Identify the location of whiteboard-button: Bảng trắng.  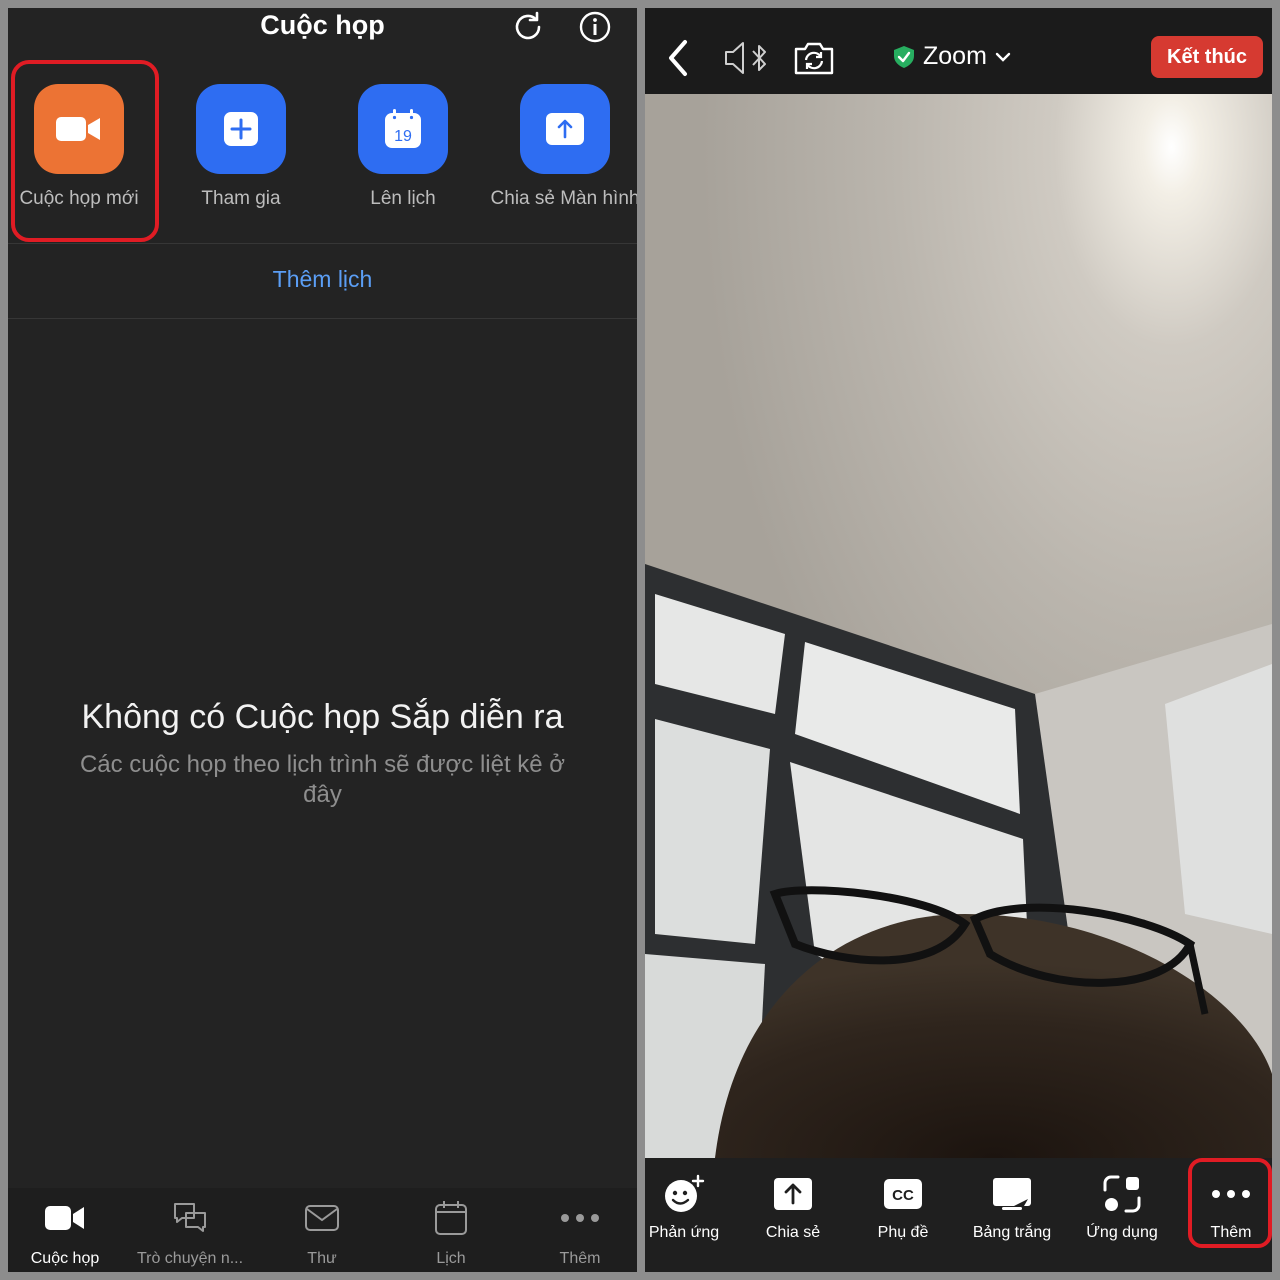
(1012, 1208).